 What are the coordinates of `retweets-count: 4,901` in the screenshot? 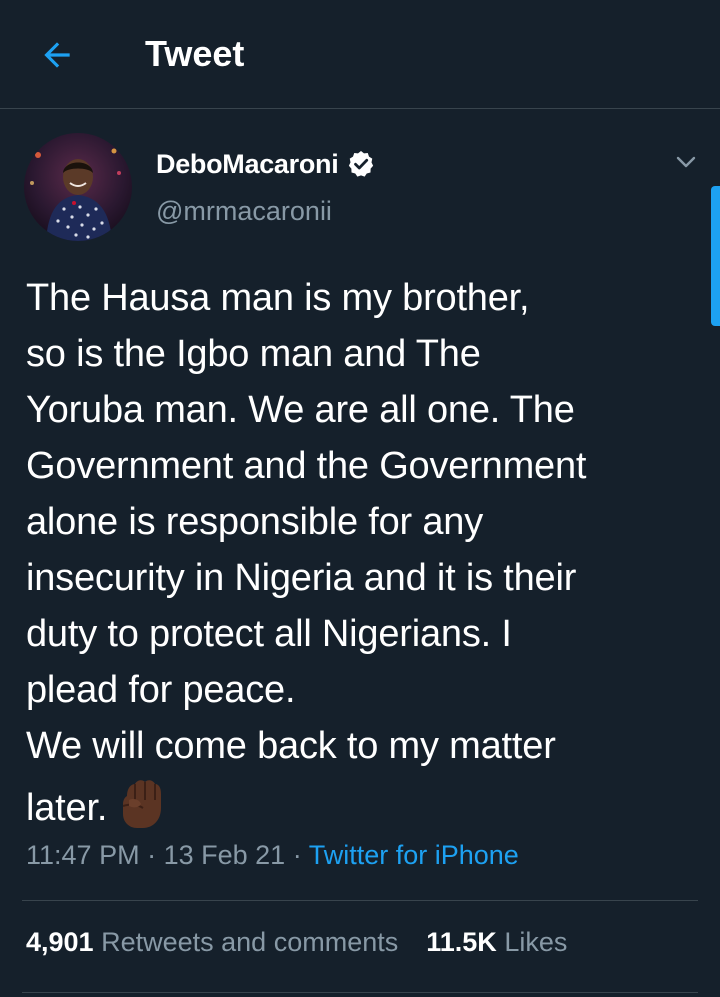 It's located at (60, 942).